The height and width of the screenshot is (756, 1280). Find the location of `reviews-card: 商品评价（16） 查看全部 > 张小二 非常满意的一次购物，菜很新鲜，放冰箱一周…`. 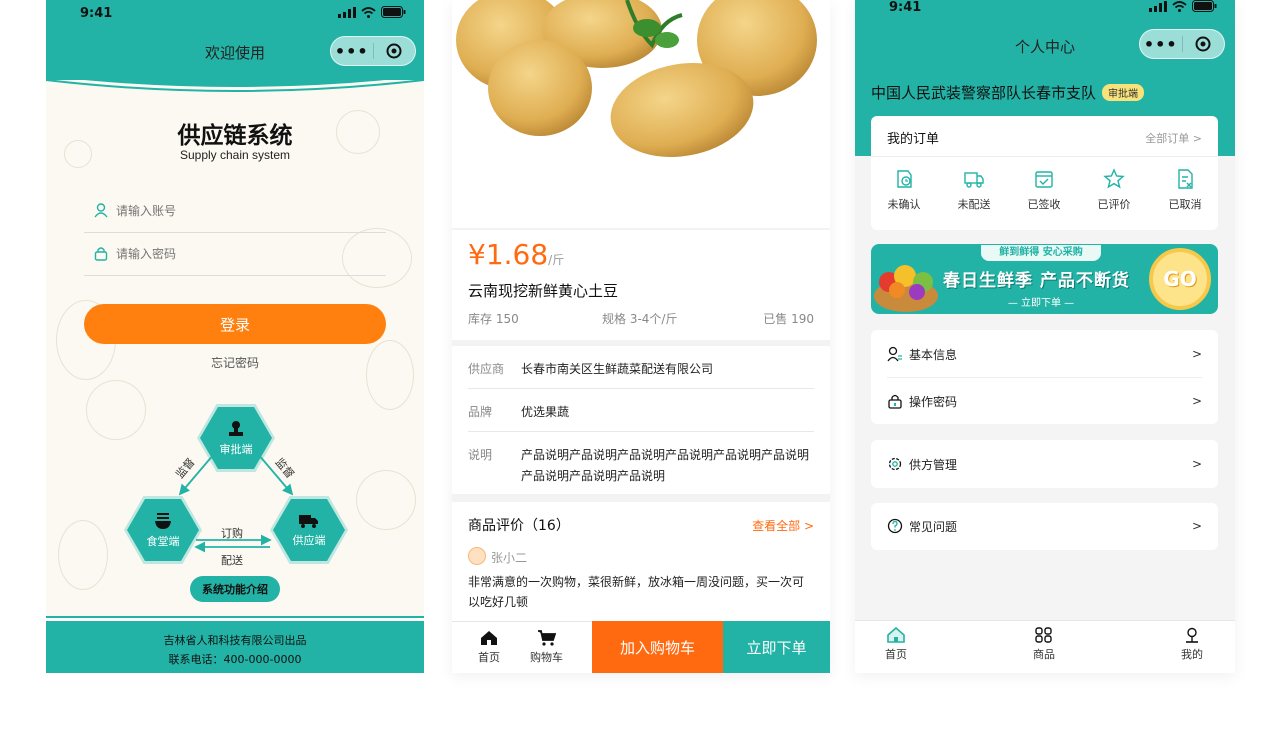

reviews-card: 商品评价（16） 查看全部 > 张小二 非常满意的一次购物，菜很新鲜，放冰箱一周… is located at coordinates (641, 562).